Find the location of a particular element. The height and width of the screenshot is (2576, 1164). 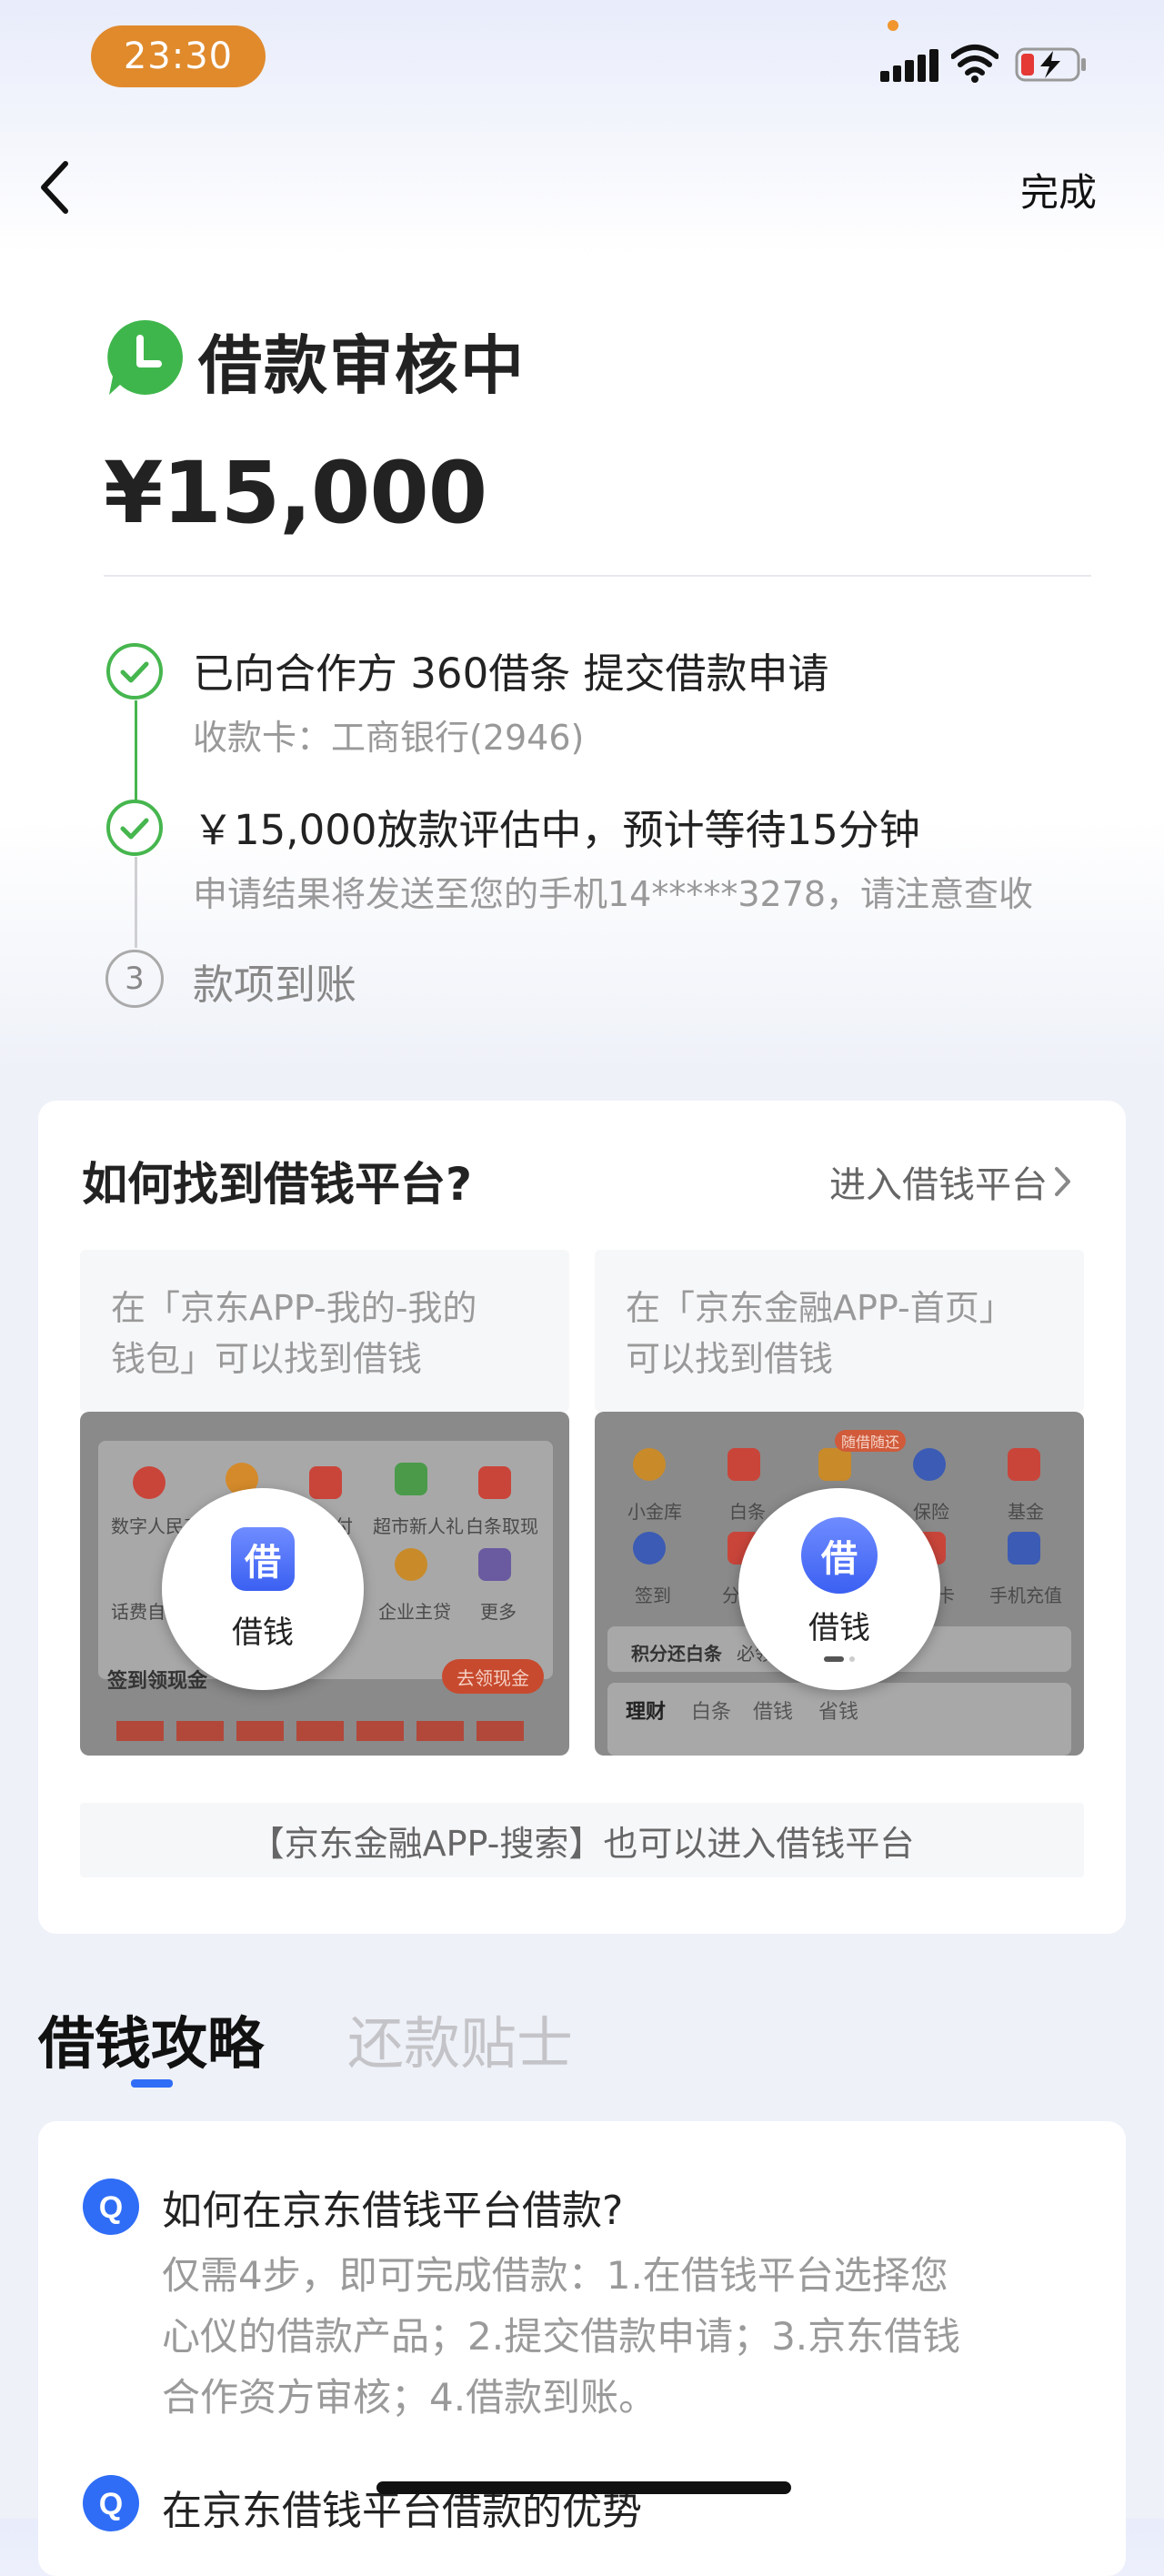

guide-caption-line: 在「京东APP-我的-我的 is located at coordinates (294, 1308).